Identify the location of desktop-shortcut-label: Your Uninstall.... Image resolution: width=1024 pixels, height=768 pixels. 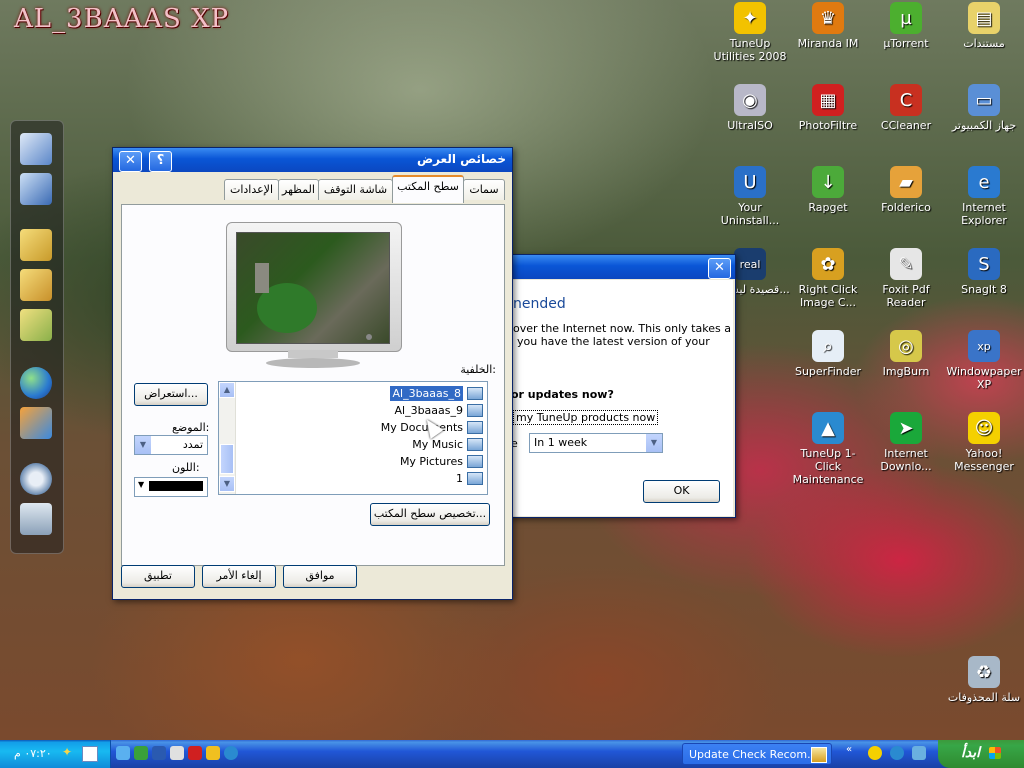
(750, 214).